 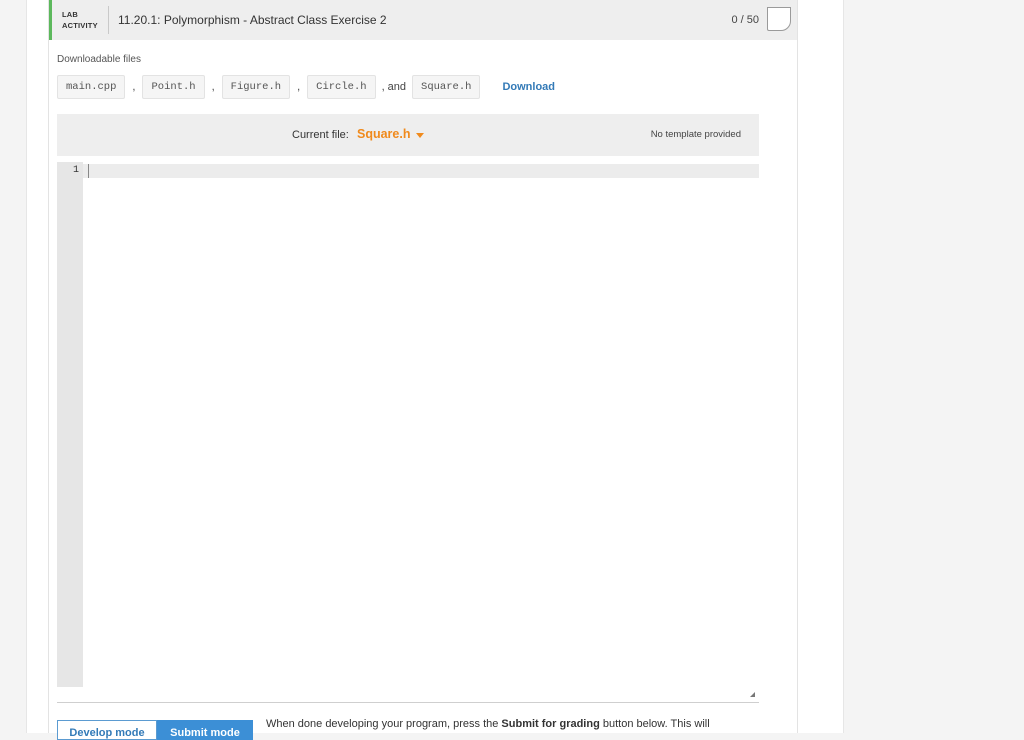 What do you see at coordinates (384, 134) in the screenshot?
I see `current-file-dropdown: Square.h` at bounding box center [384, 134].